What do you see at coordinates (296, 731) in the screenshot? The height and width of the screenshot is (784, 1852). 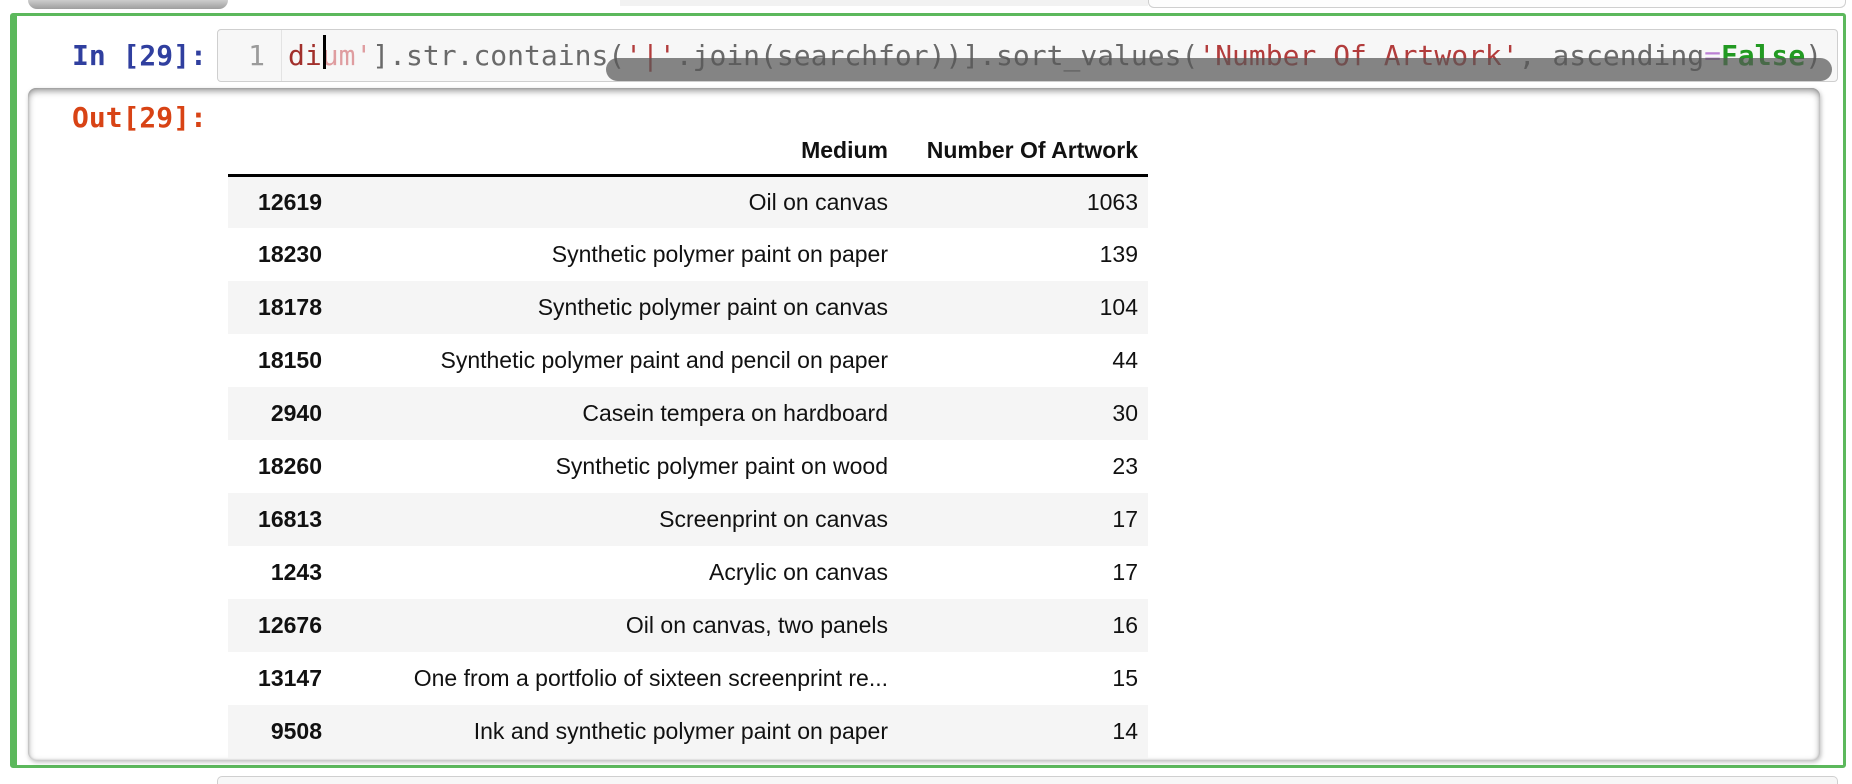 I see `row-index: 9508` at bounding box center [296, 731].